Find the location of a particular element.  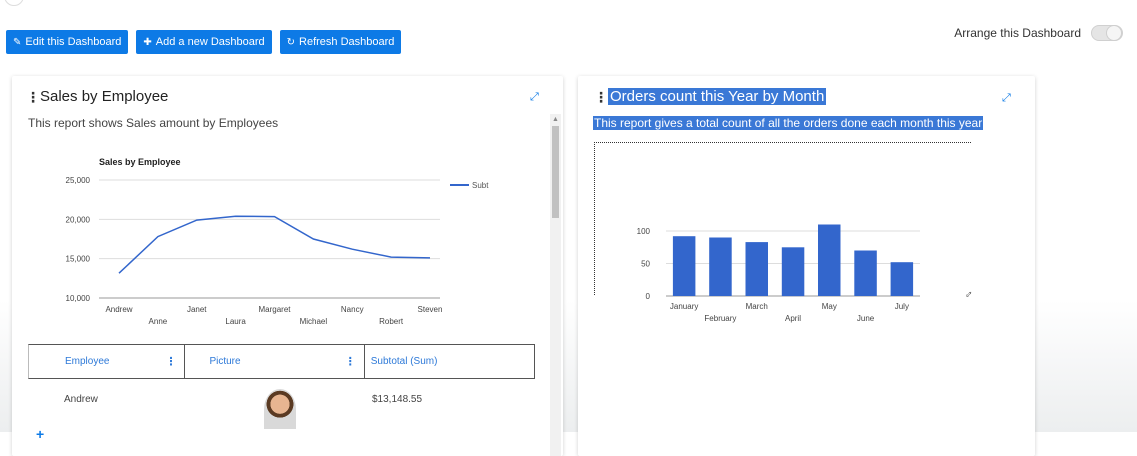

col-employee: Employee ⋮ is located at coordinates (106, 361).